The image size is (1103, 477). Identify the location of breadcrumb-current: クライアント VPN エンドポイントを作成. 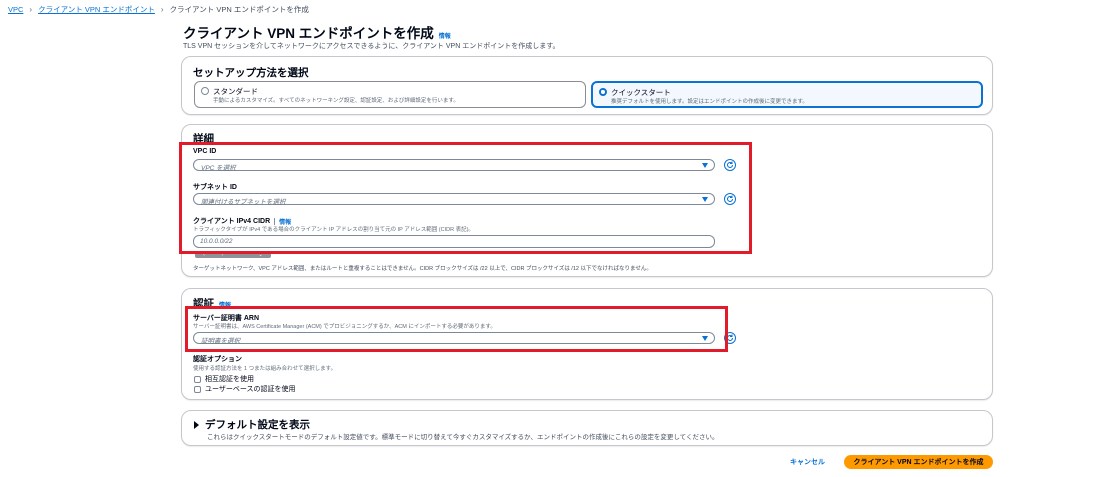
(239, 9).